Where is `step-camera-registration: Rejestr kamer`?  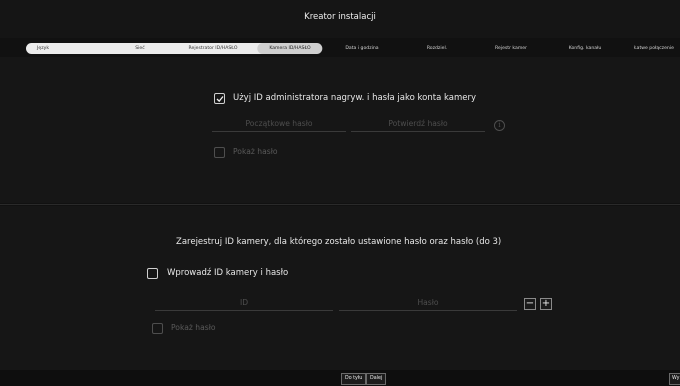
step-camera-registration: Rejestr kamer is located at coordinates (511, 48).